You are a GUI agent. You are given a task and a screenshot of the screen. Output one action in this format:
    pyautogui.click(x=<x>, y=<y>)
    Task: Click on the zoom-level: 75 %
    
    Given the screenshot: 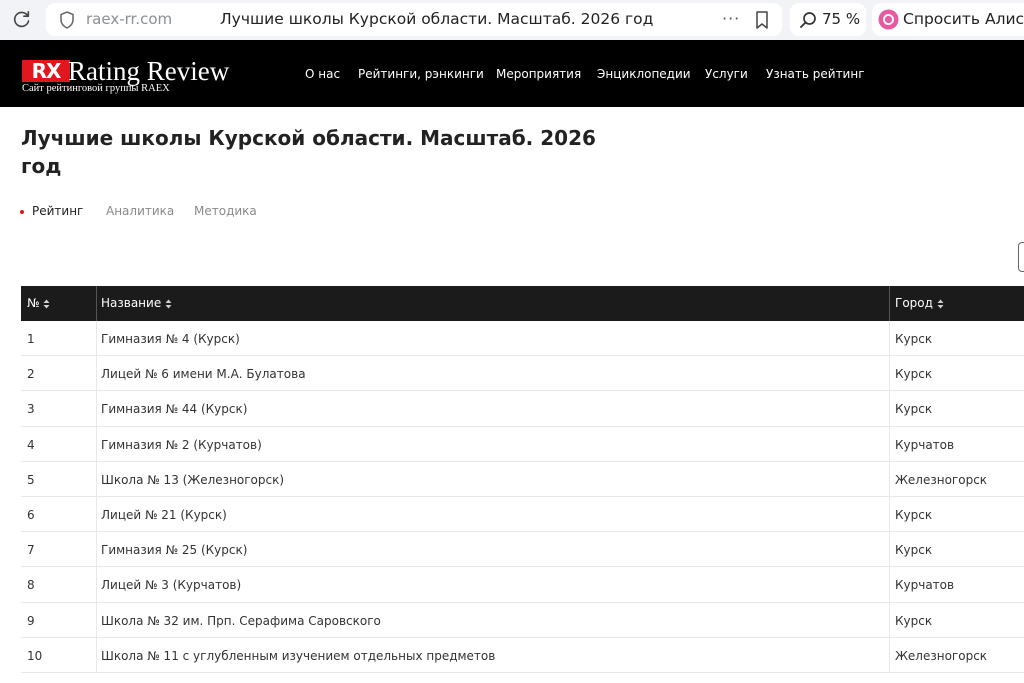 What is the action you would take?
    pyautogui.click(x=841, y=19)
    